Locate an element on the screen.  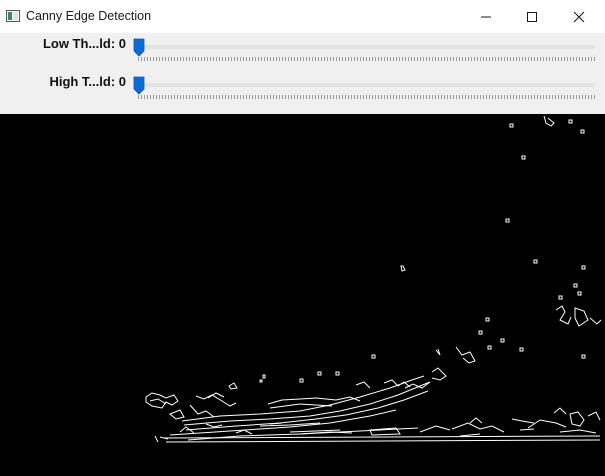
low-threshold-track is located at coordinates (365, 47).